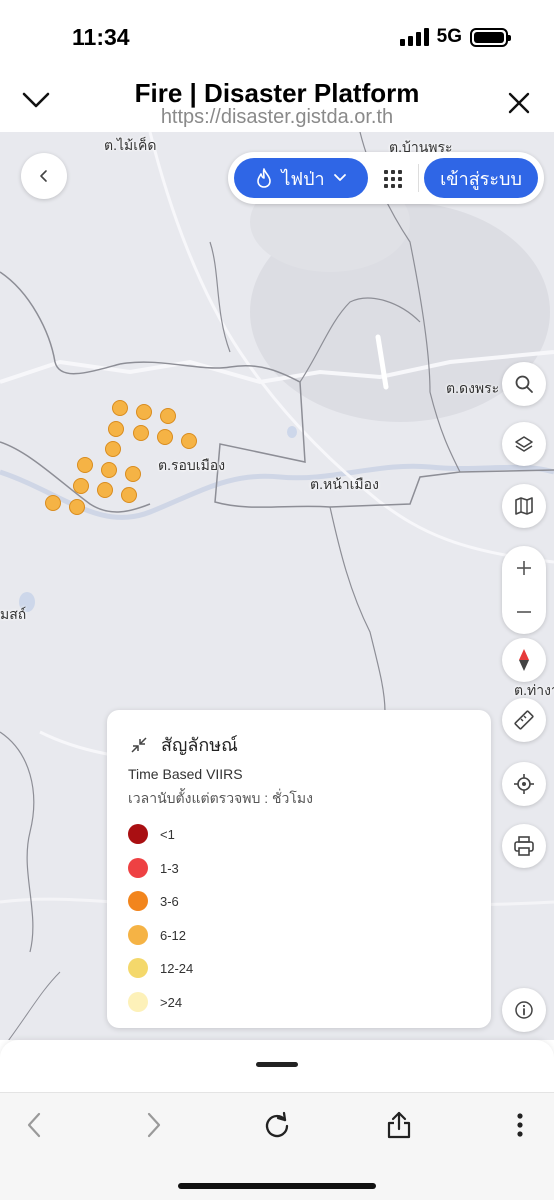 Image resolution: width=554 pixels, height=1200 pixels. Describe the element at coordinates (414, 37) in the screenshot. I see `signal-icon` at that location.